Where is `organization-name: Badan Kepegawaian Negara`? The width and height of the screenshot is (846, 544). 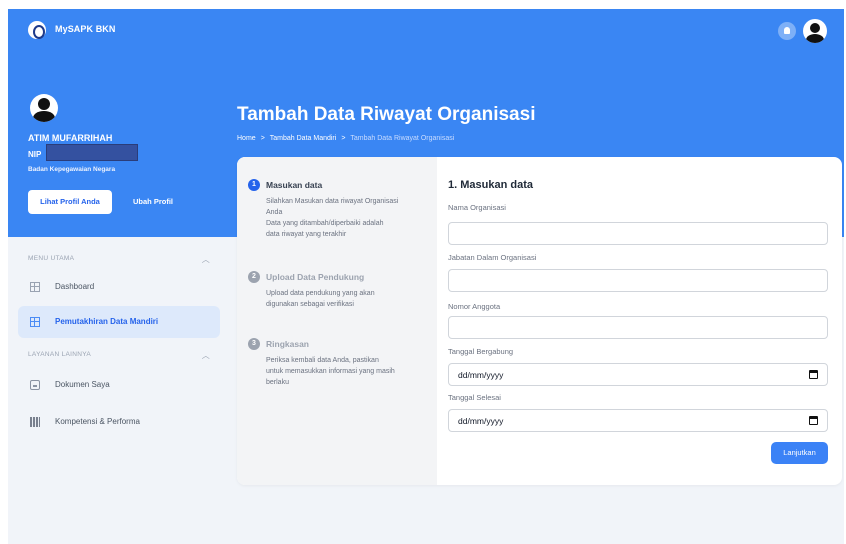
organization-name: Badan Kepegawaian Negara is located at coordinates (72, 169).